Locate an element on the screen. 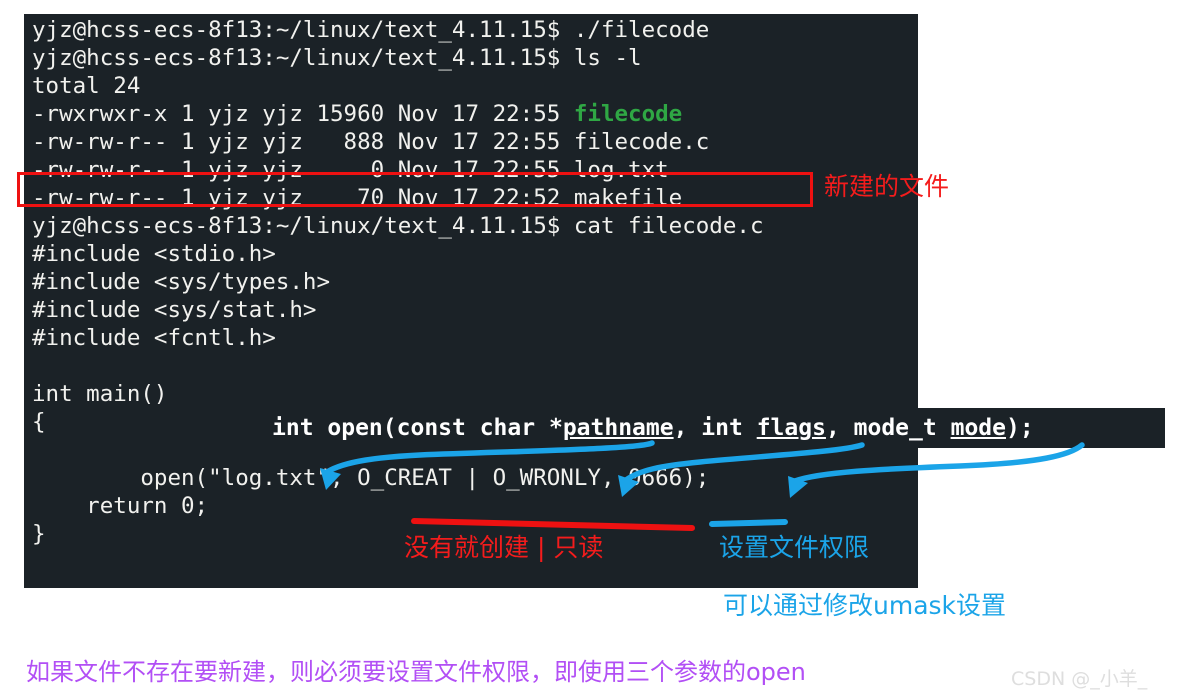  proto-space is located at coordinates (944, 428).